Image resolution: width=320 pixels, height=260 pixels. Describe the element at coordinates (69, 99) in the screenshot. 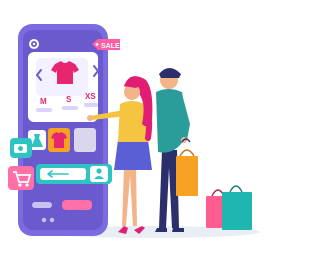

I see `size-label-s: S` at that location.